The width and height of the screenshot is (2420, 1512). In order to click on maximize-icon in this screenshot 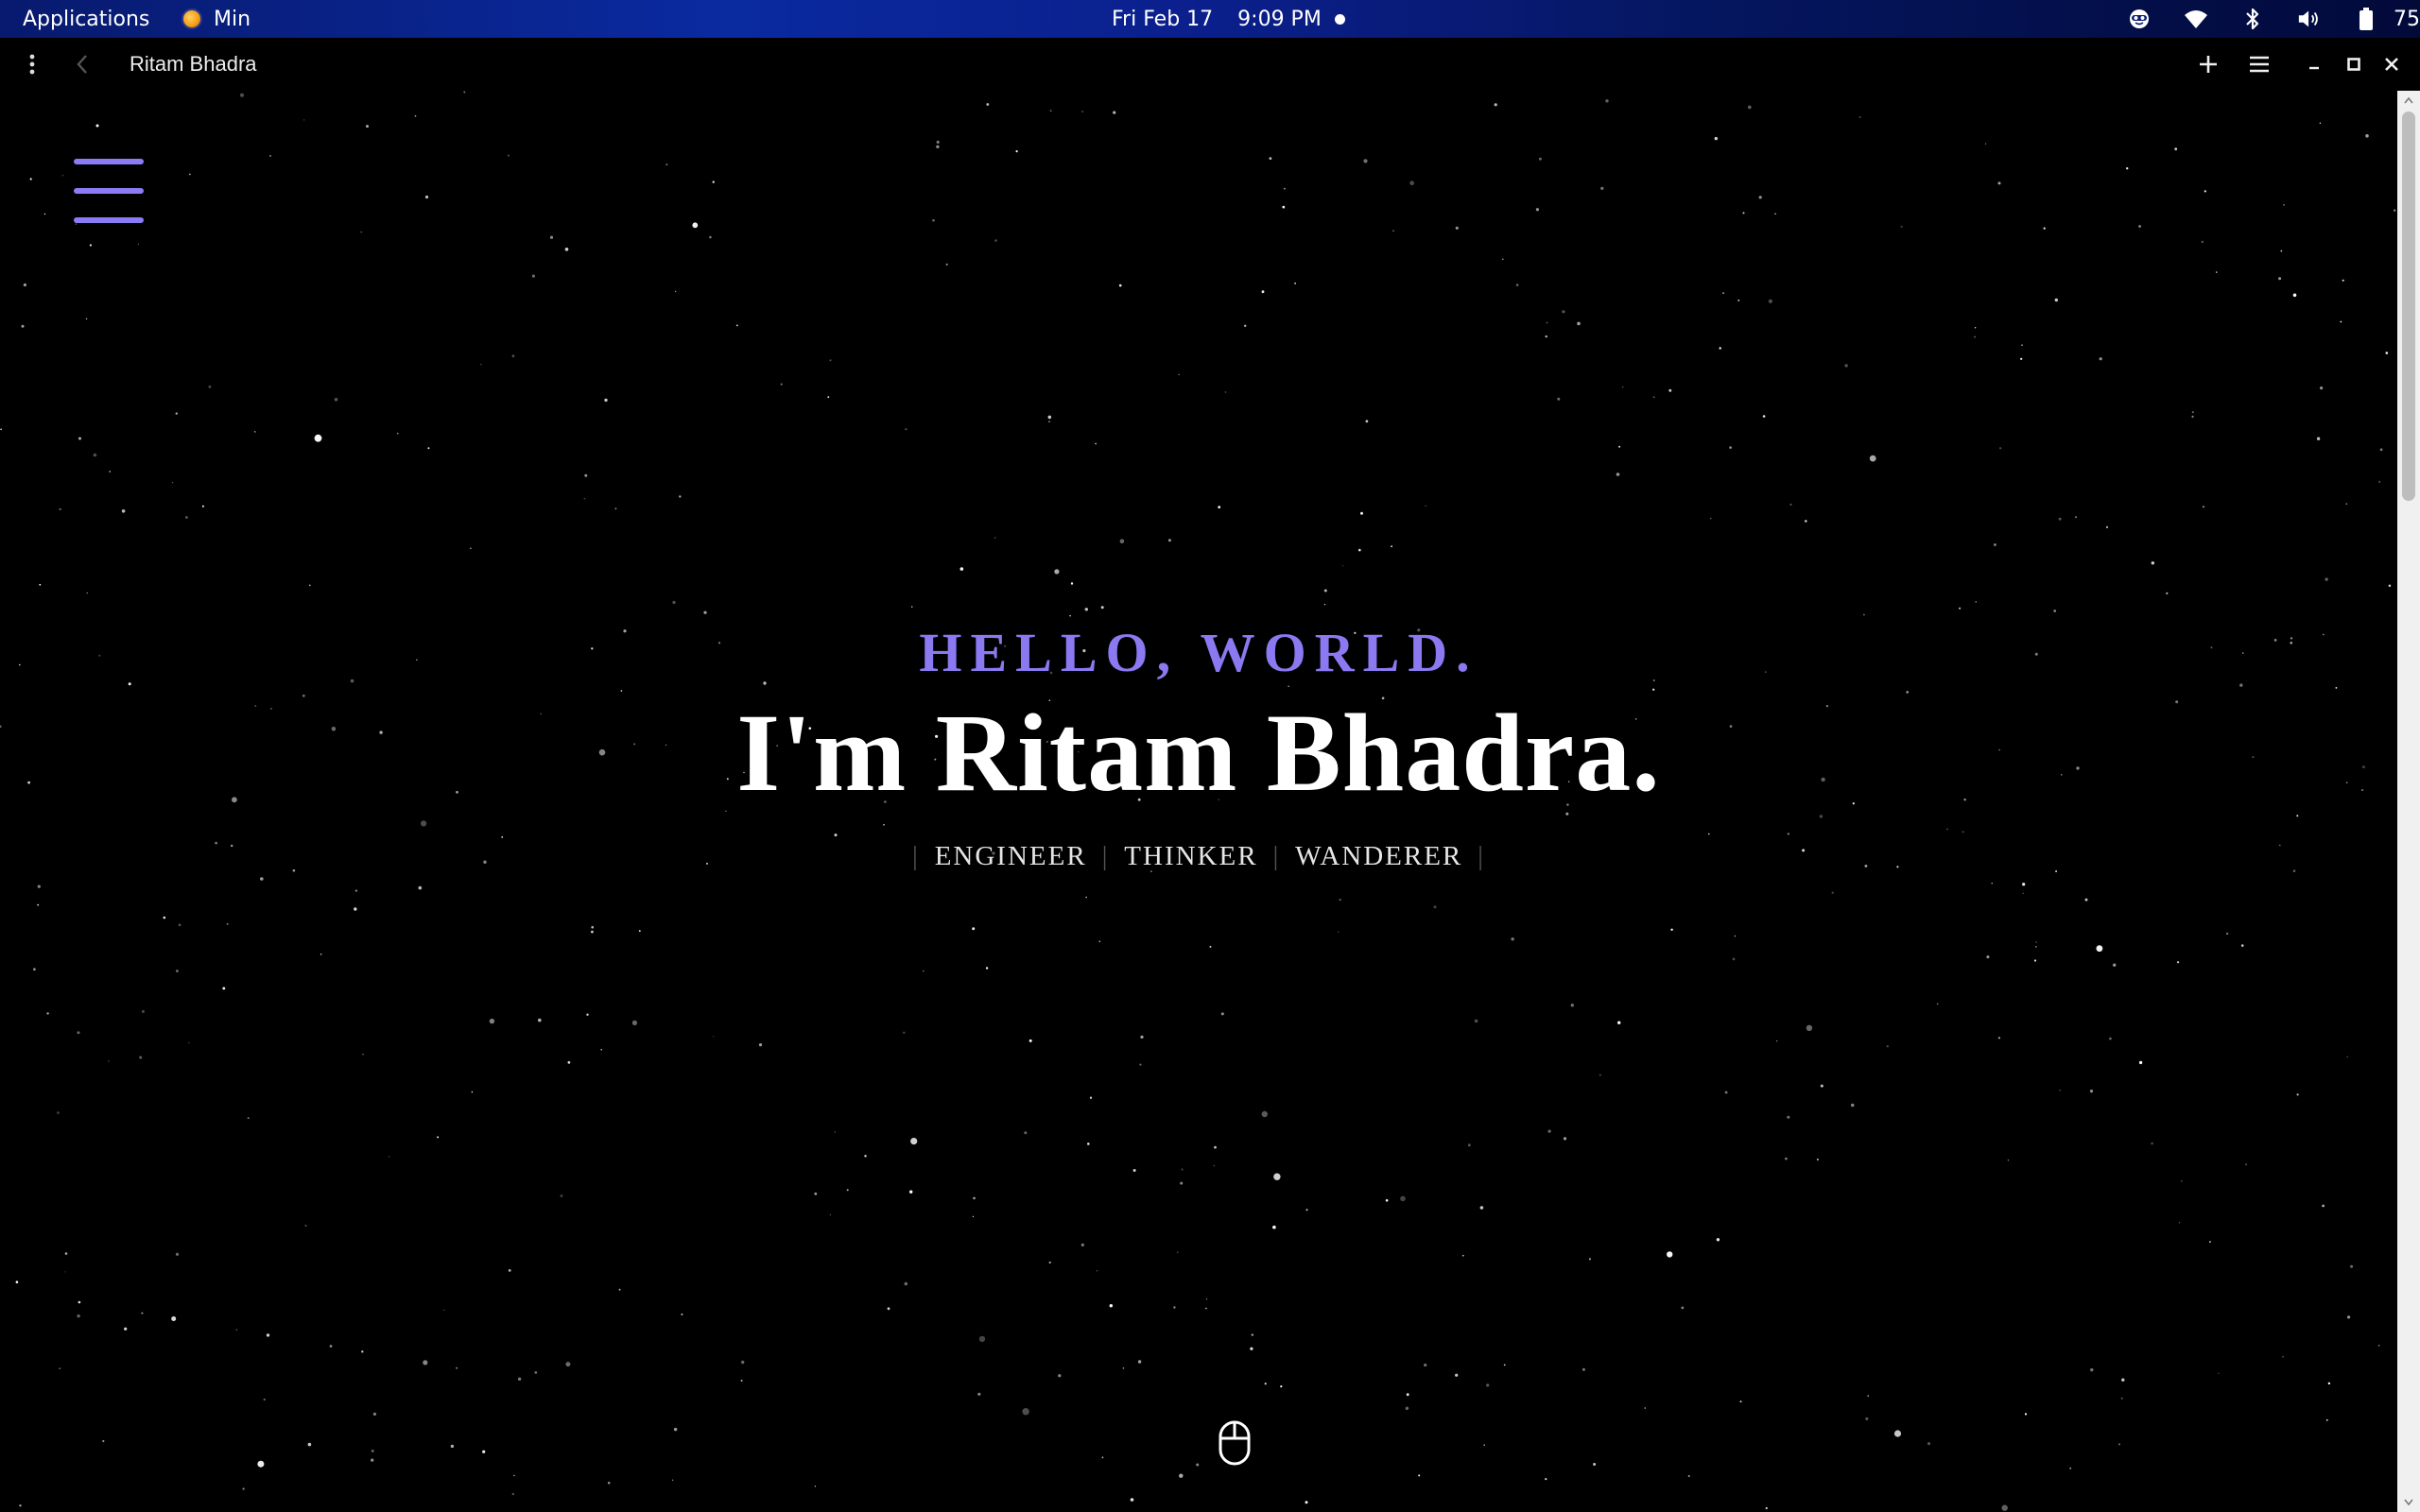, I will do `click(2354, 64)`.